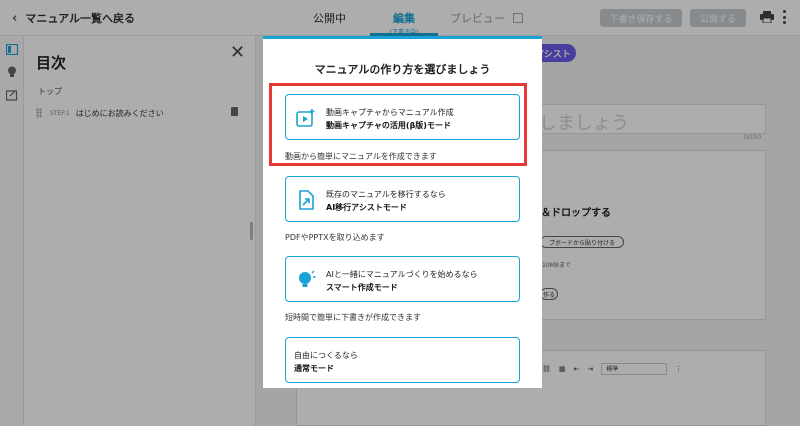  What do you see at coordinates (306, 200) in the screenshot?
I see `file-import-icon` at bounding box center [306, 200].